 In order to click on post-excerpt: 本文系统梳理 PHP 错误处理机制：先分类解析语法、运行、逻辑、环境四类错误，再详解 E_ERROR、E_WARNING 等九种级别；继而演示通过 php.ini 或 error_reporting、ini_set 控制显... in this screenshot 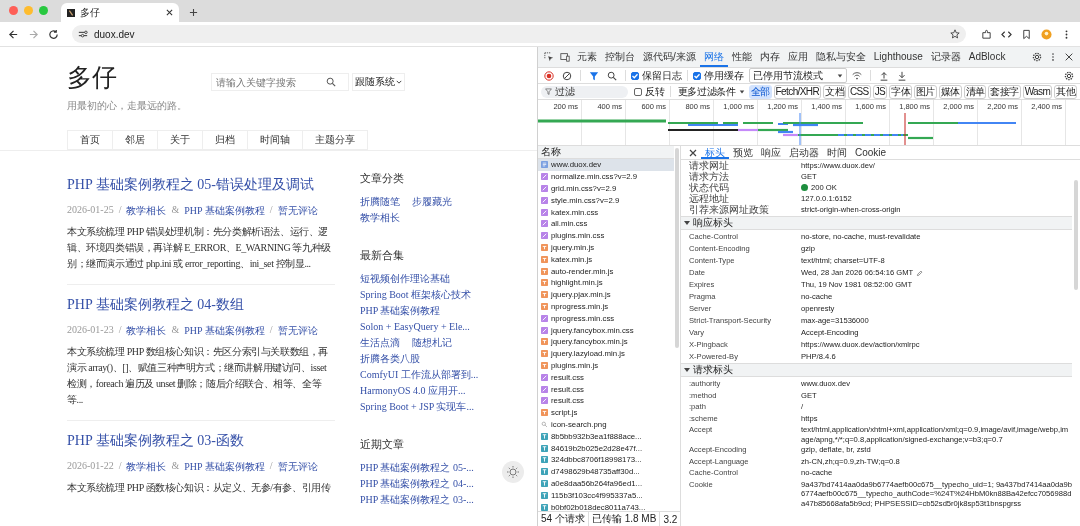, I will do `click(199, 248)`.